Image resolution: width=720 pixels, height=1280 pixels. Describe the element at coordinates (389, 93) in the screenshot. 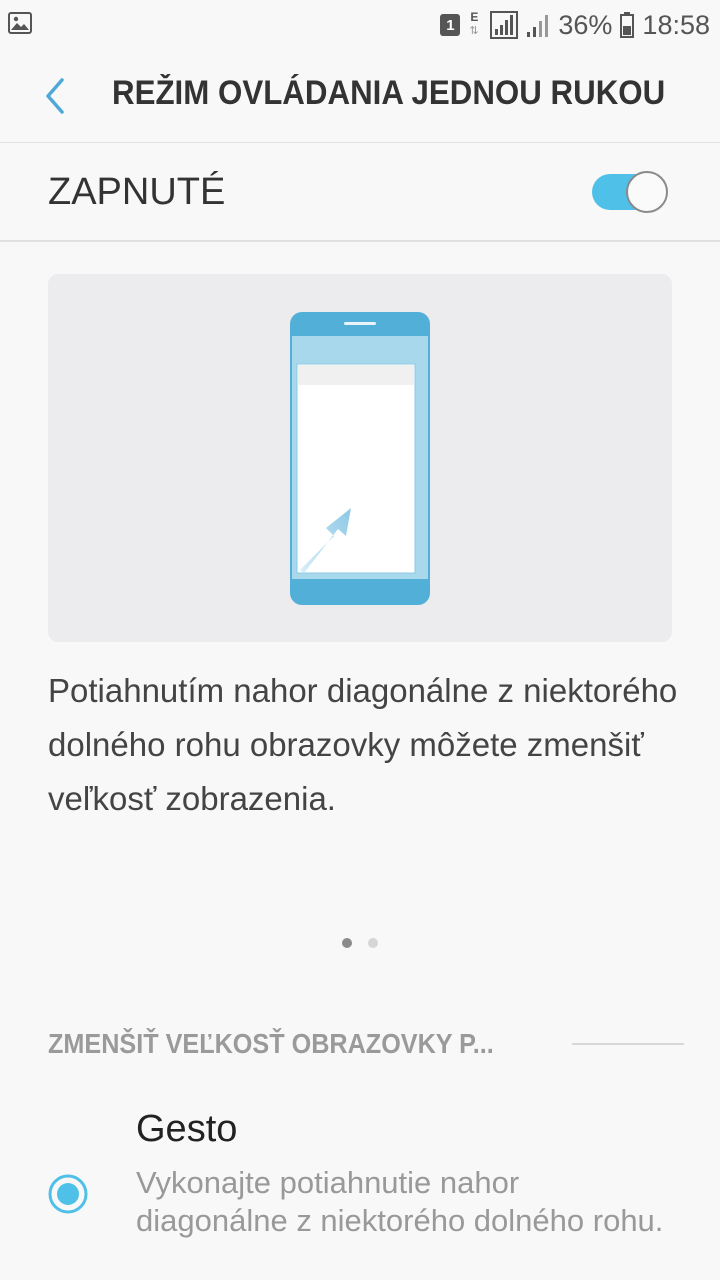

I see `page-title: REŽIM OVLÁDANIA JEDNOU RUKOU` at that location.